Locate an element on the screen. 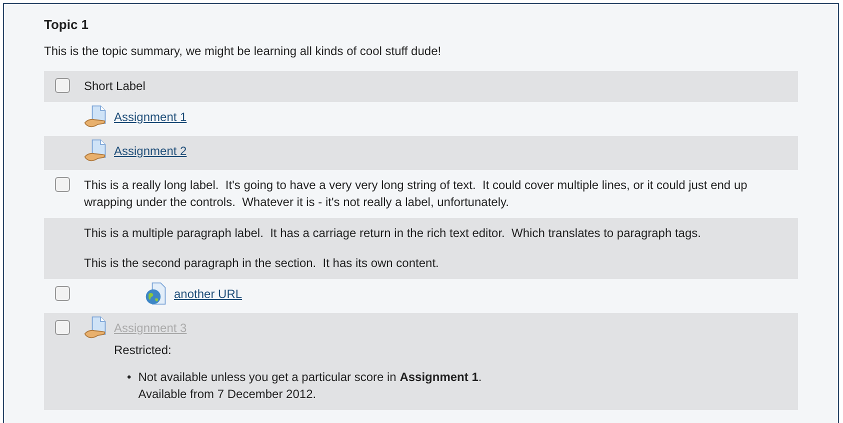 The image size is (843, 423). label-text: This is the second paragraph in the section. It has its own content. is located at coordinates (262, 263).